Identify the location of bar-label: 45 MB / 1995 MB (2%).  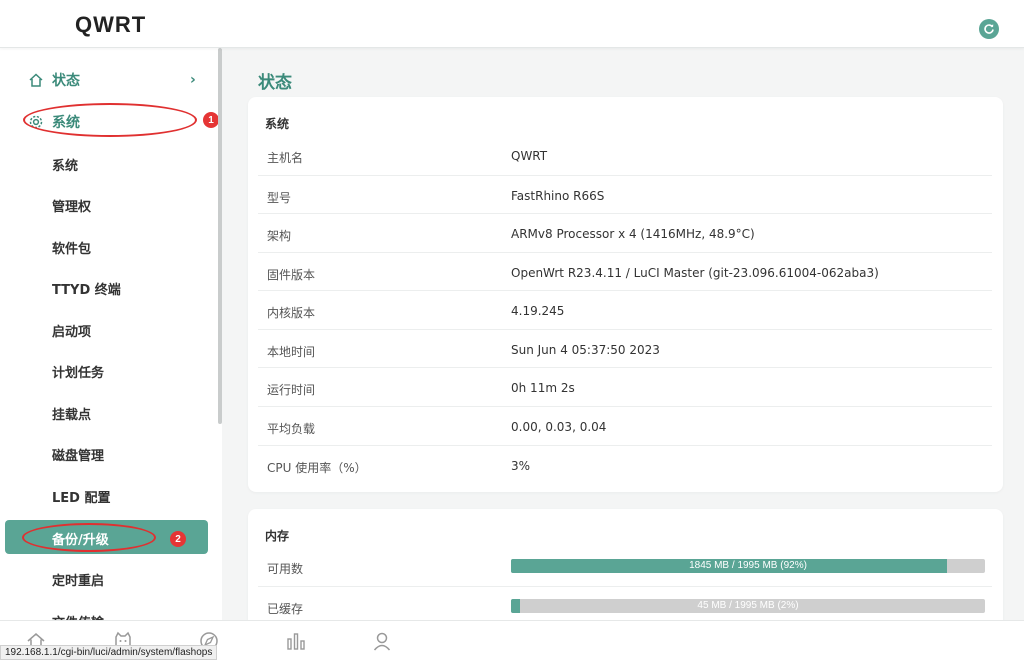
(748, 605).